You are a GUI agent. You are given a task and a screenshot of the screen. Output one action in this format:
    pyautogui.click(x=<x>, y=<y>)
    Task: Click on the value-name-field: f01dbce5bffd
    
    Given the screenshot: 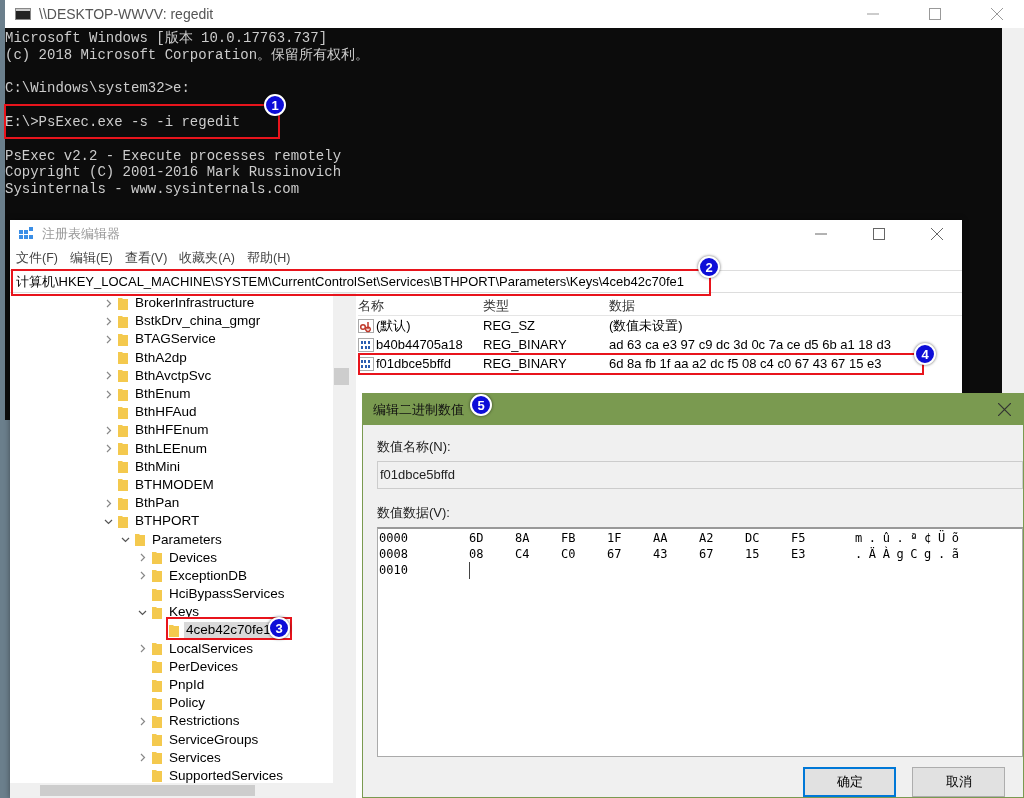 What is the action you would take?
    pyautogui.click(x=700, y=475)
    